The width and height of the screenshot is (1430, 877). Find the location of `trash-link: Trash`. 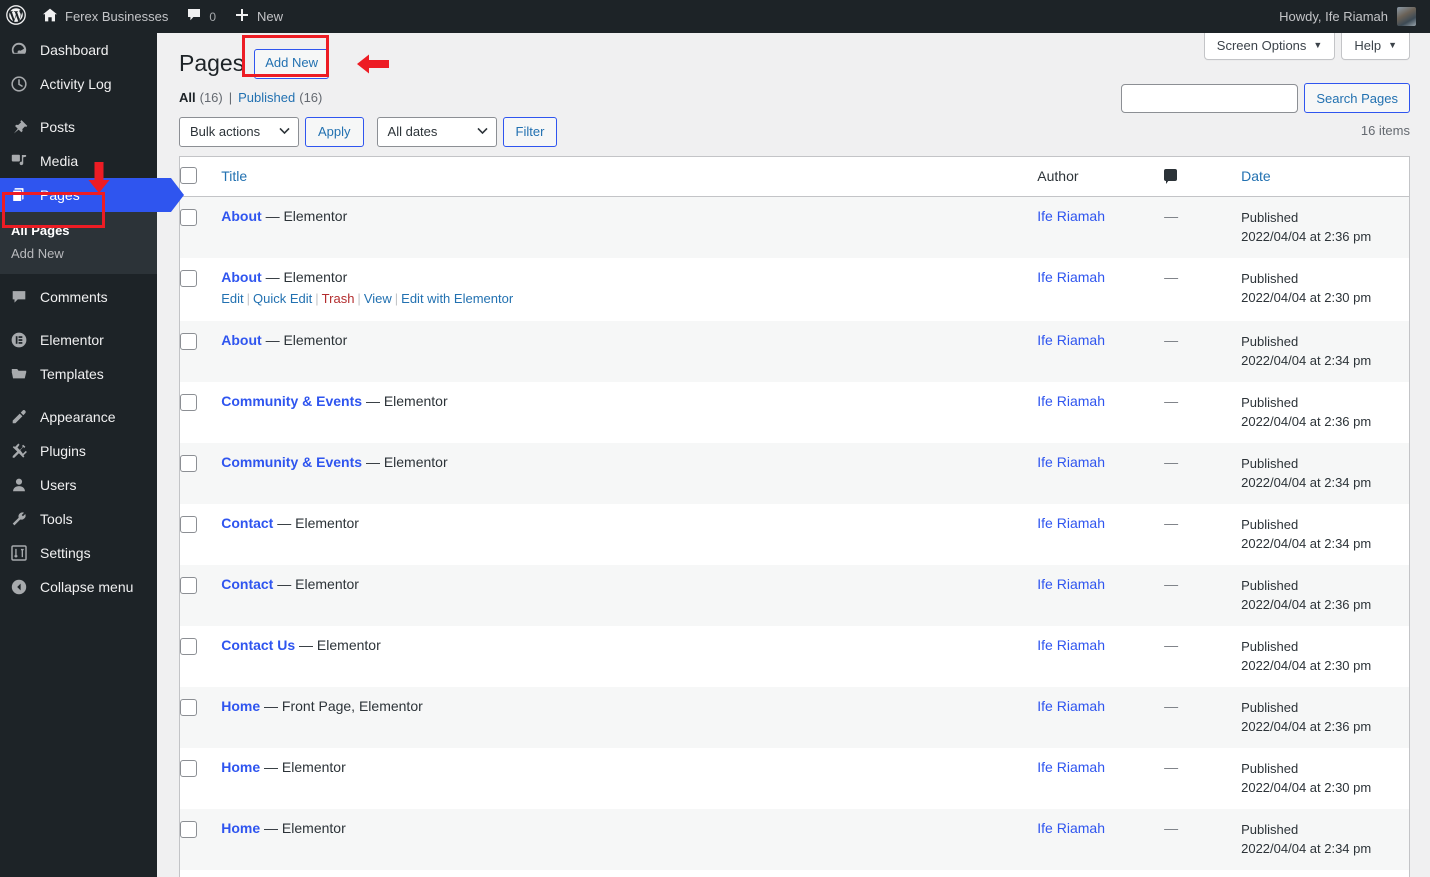

trash-link: Trash is located at coordinates (338, 298).